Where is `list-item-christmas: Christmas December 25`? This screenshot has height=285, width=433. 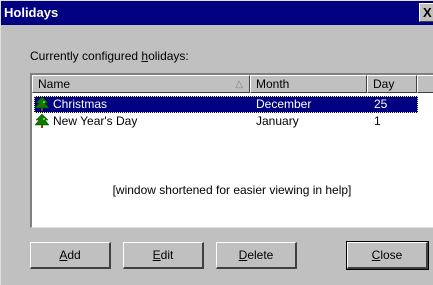
list-item-christmas: Christmas December 25 is located at coordinates (226, 104).